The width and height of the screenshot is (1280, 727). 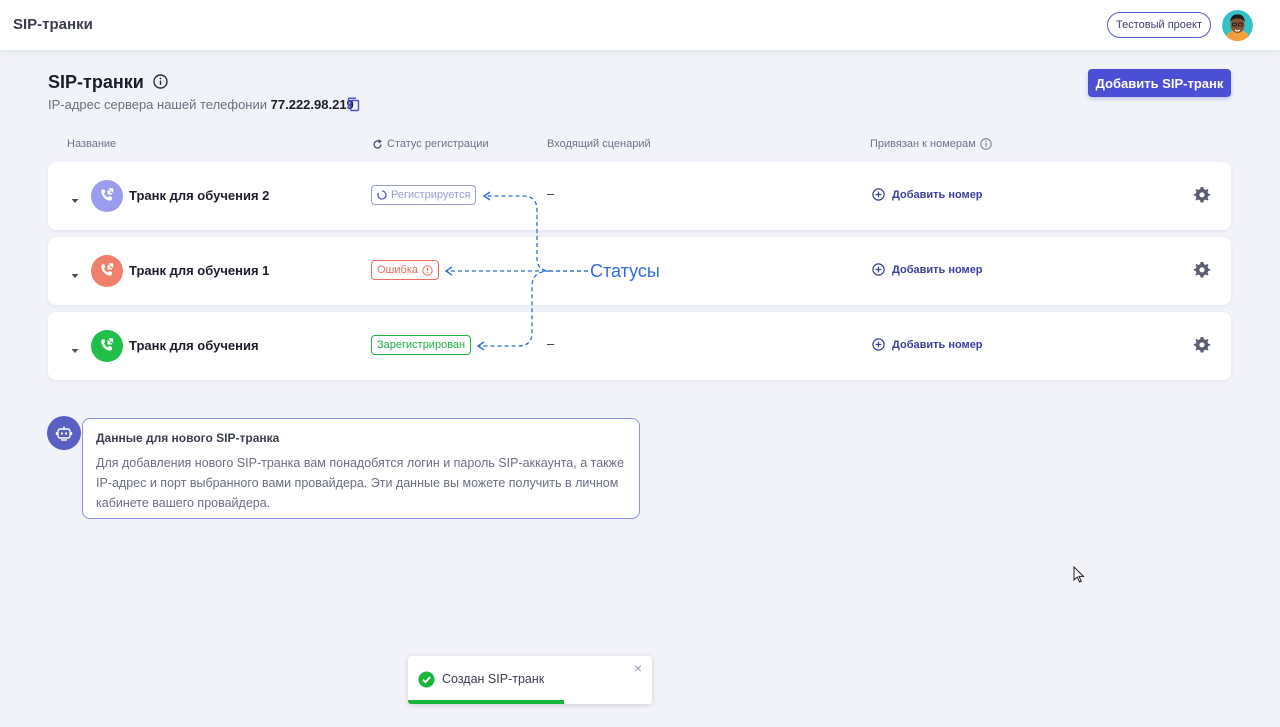 I want to click on check-circle-icon, so click(x=426, y=682).